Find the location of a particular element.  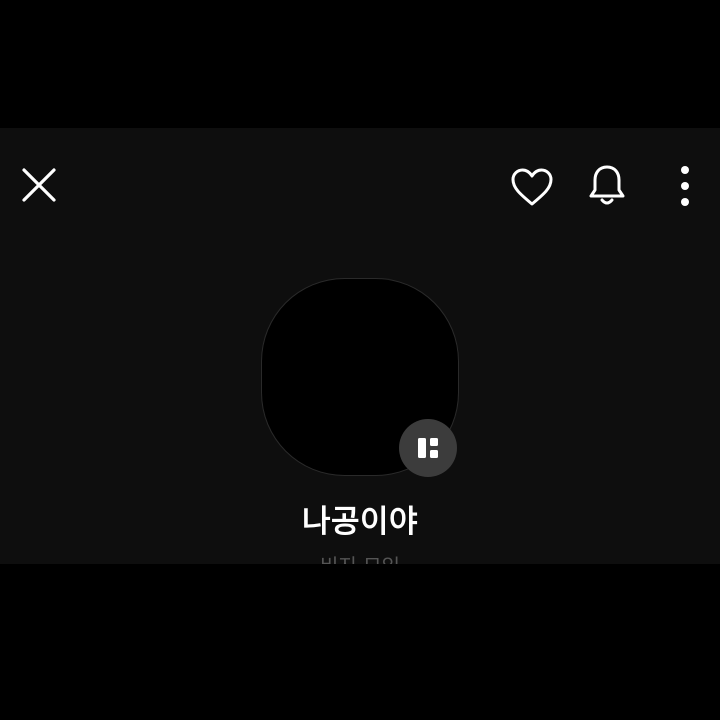

close-icon is located at coordinates (39, 185).